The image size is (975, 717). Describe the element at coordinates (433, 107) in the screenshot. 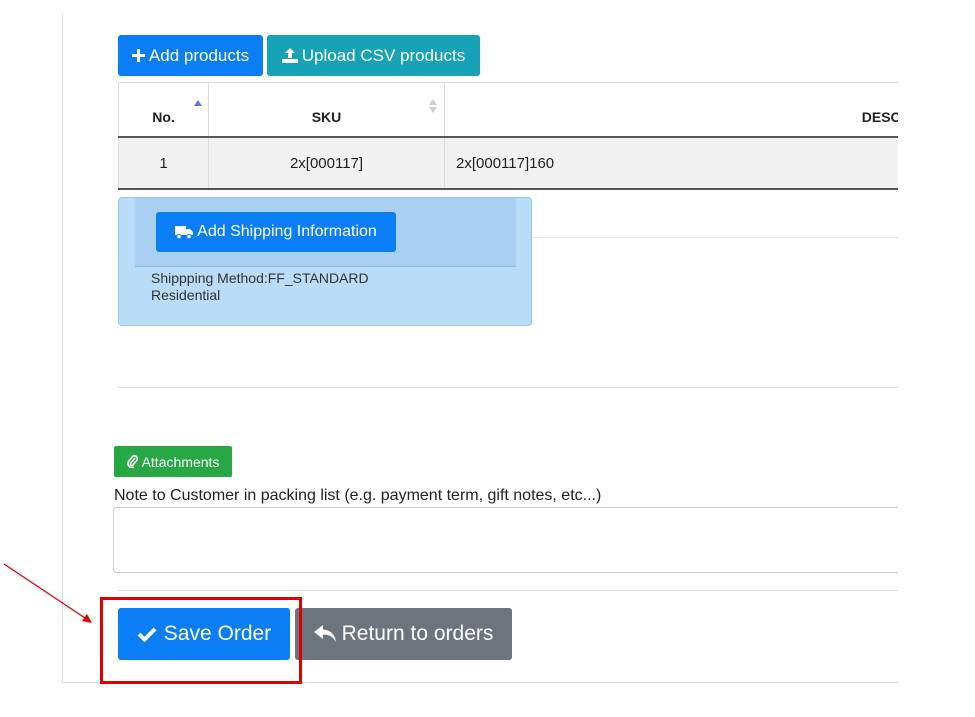

I see `sort-icon` at that location.